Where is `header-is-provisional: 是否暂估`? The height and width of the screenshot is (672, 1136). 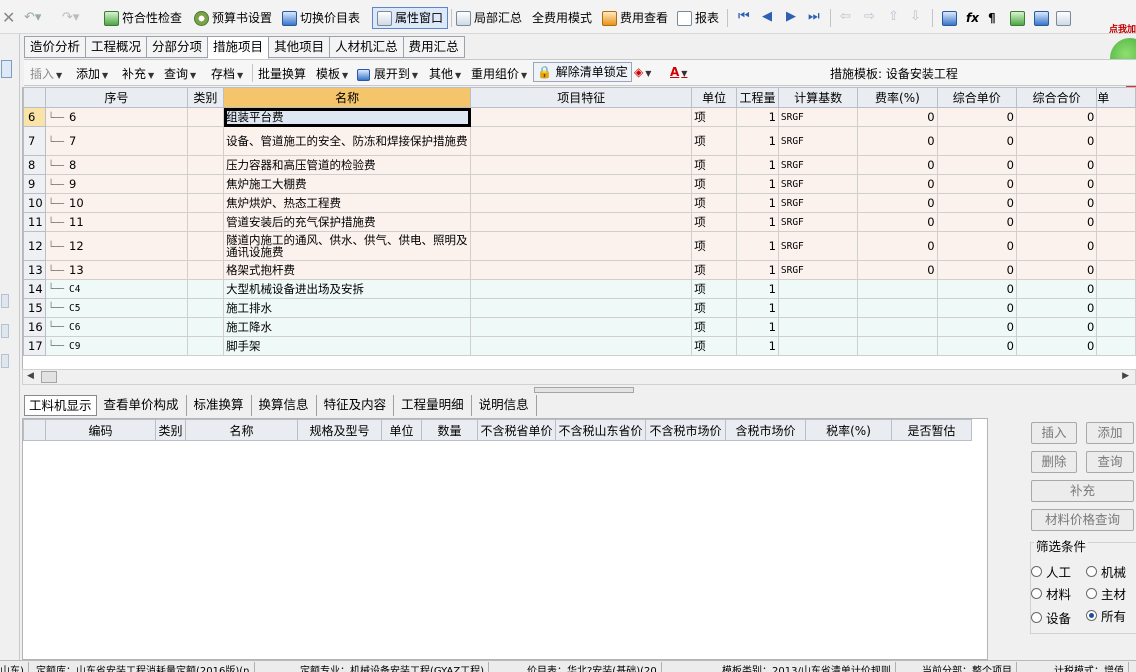
header-is-provisional: 是否暂估 is located at coordinates (931, 430).